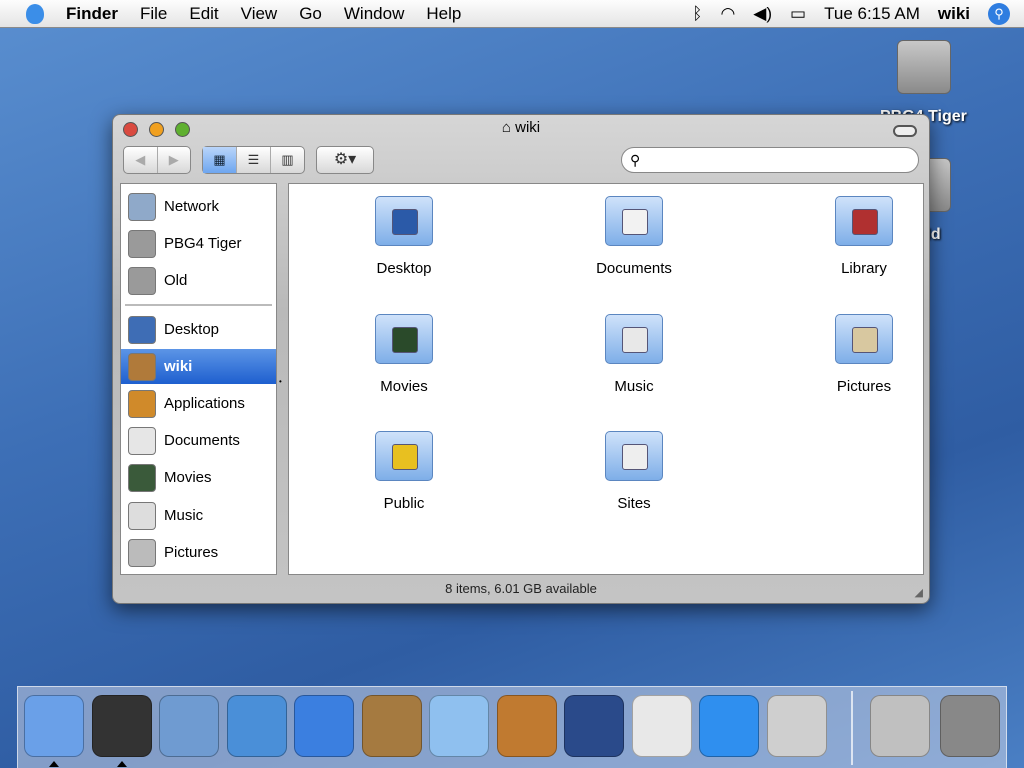 Image resolution: width=1024 pixels, height=768 pixels. Describe the element at coordinates (770, 160) in the screenshot. I see `search-input: ⚲` at that location.